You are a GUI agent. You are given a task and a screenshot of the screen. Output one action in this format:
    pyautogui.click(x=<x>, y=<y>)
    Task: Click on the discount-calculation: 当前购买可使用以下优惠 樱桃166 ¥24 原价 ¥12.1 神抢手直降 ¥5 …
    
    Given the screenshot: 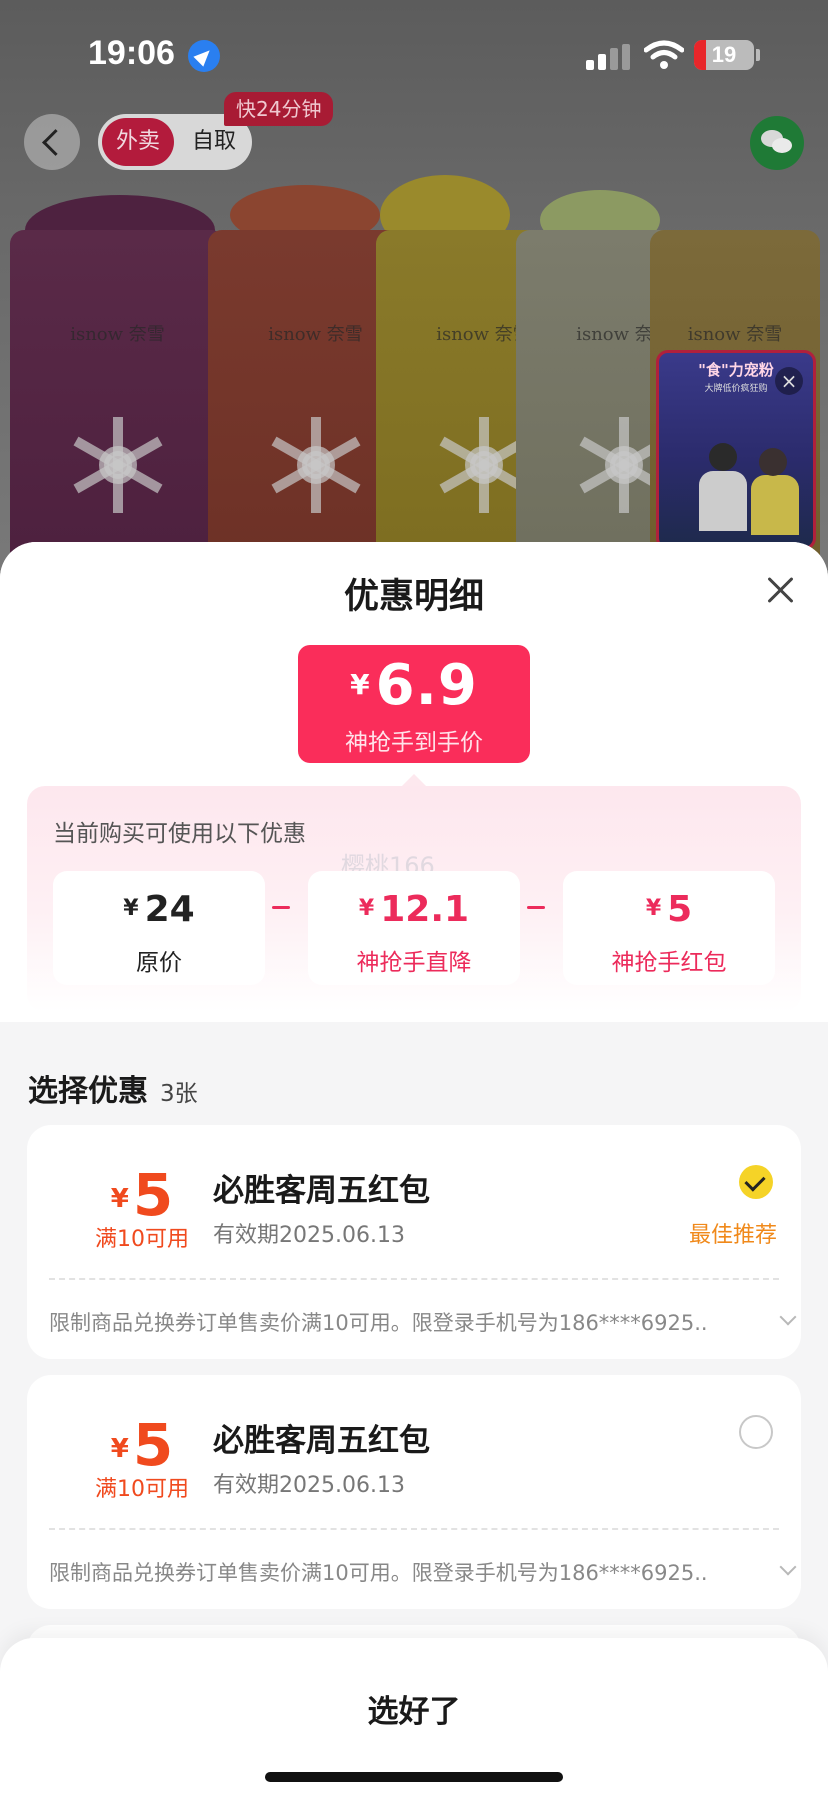 What is the action you would take?
    pyautogui.click(x=414, y=899)
    